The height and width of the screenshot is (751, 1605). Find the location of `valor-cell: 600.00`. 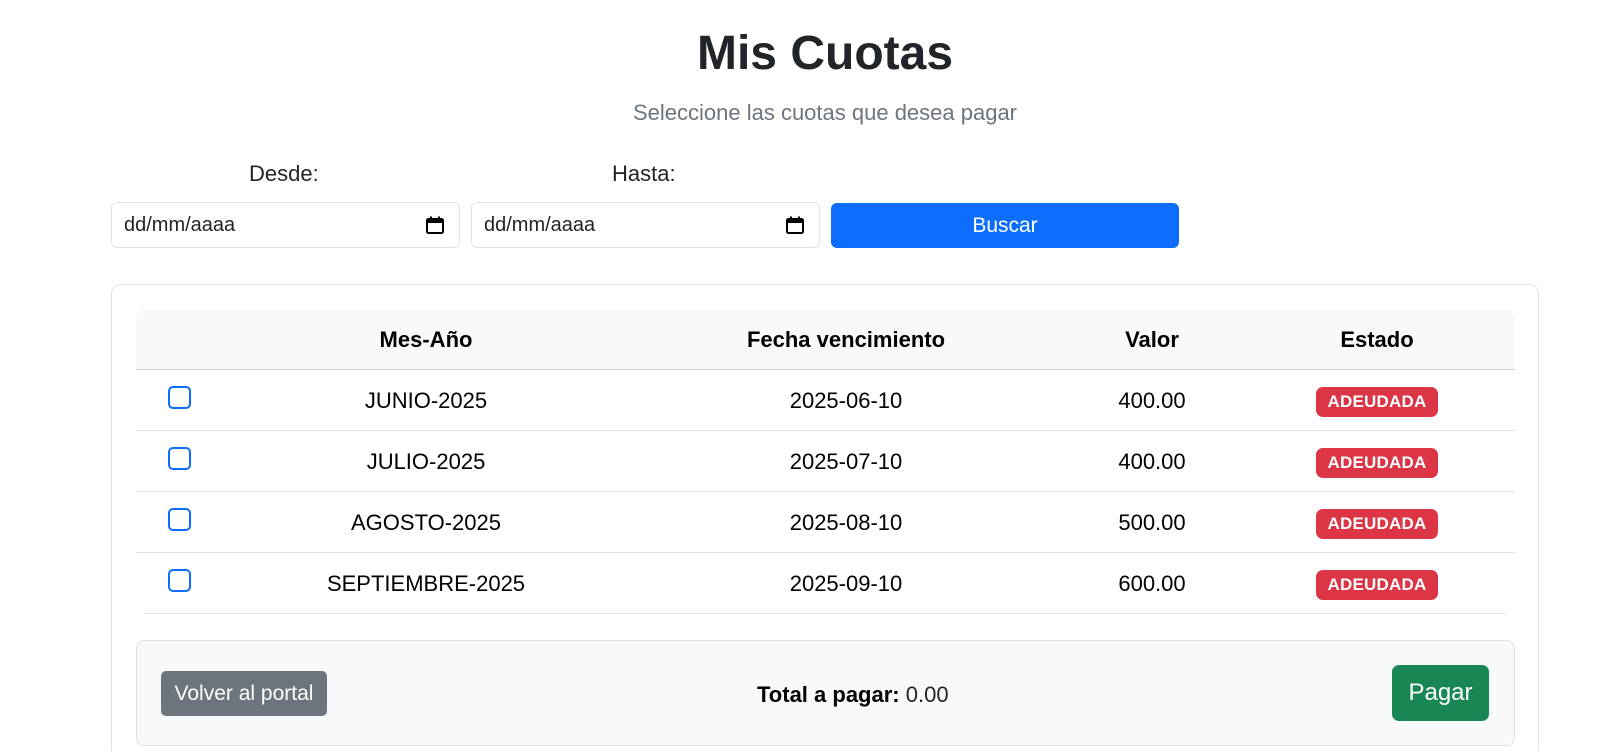

valor-cell: 600.00 is located at coordinates (1152, 583).